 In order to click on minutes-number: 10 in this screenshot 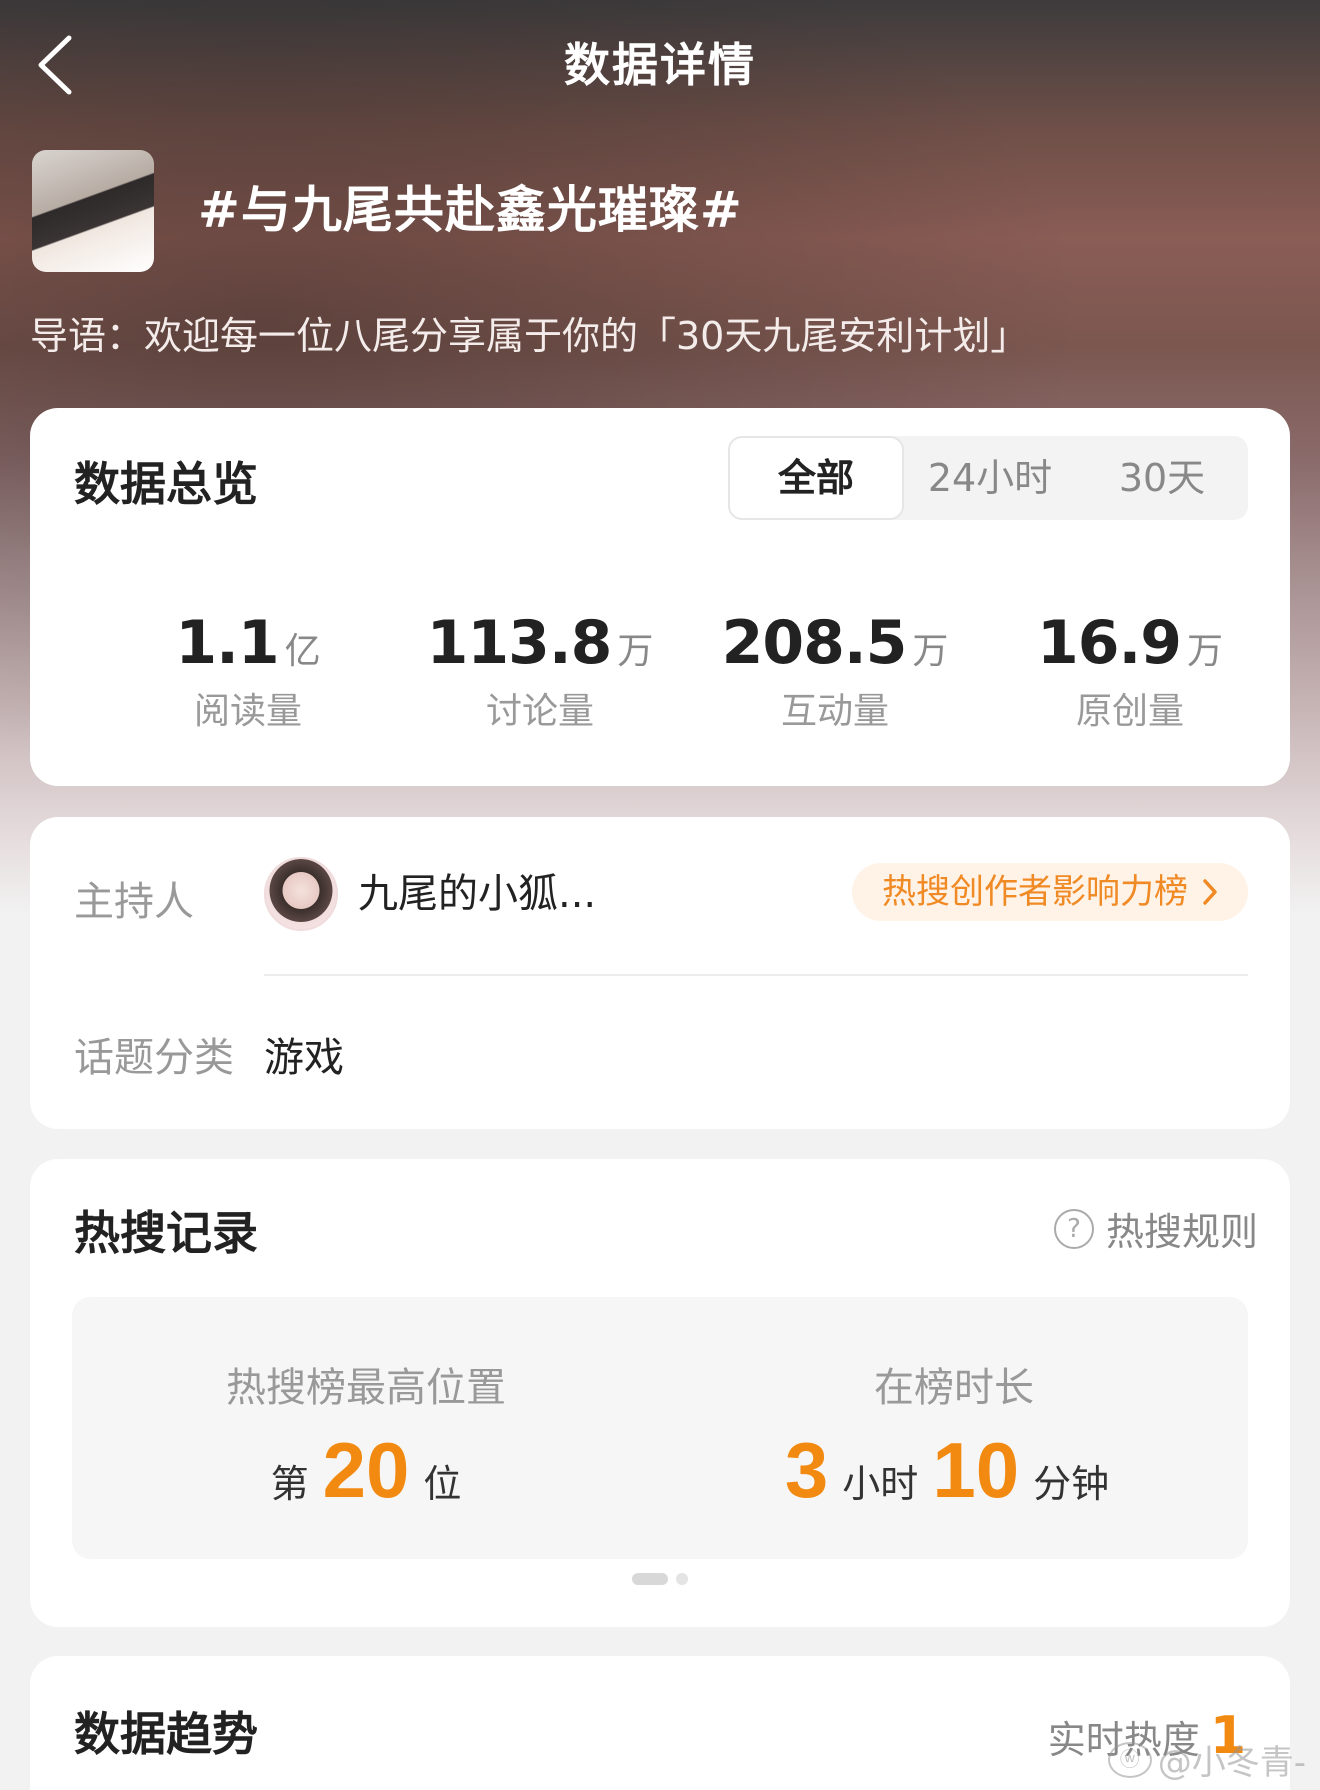, I will do `click(976, 1470)`.